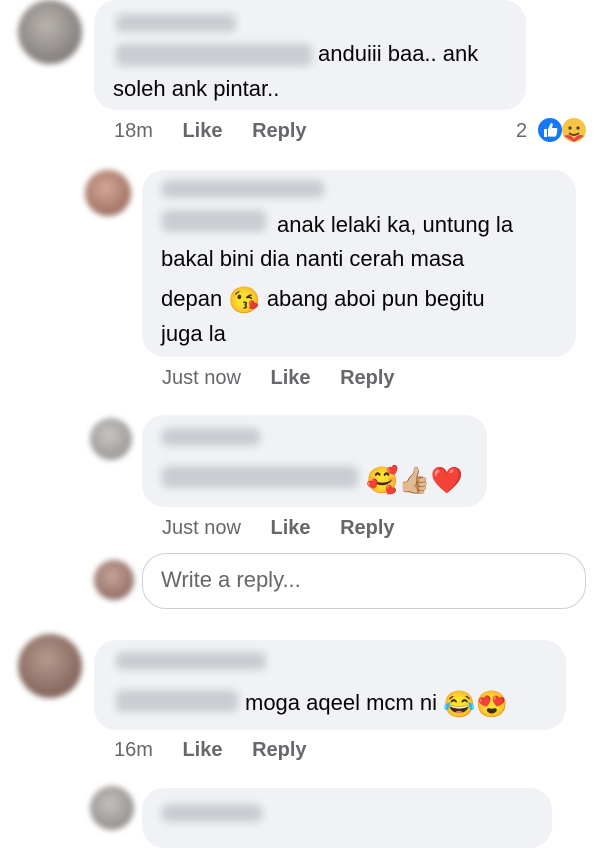 Image resolution: width=607 pixels, height=848 pixels. I want to click on comment-actions: 18m Like Reply, so click(210, 131).